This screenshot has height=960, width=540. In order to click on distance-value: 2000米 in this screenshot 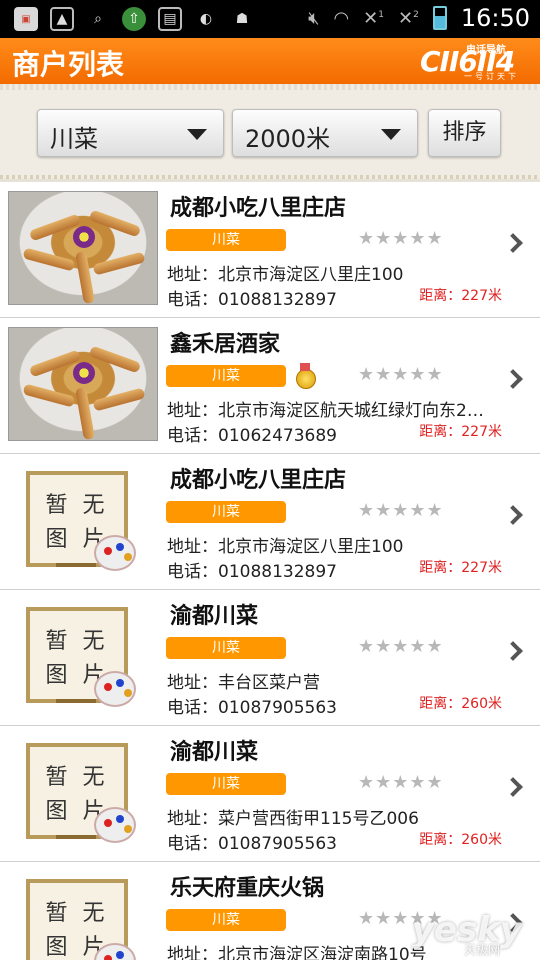, I will do `click(288, 139)`.